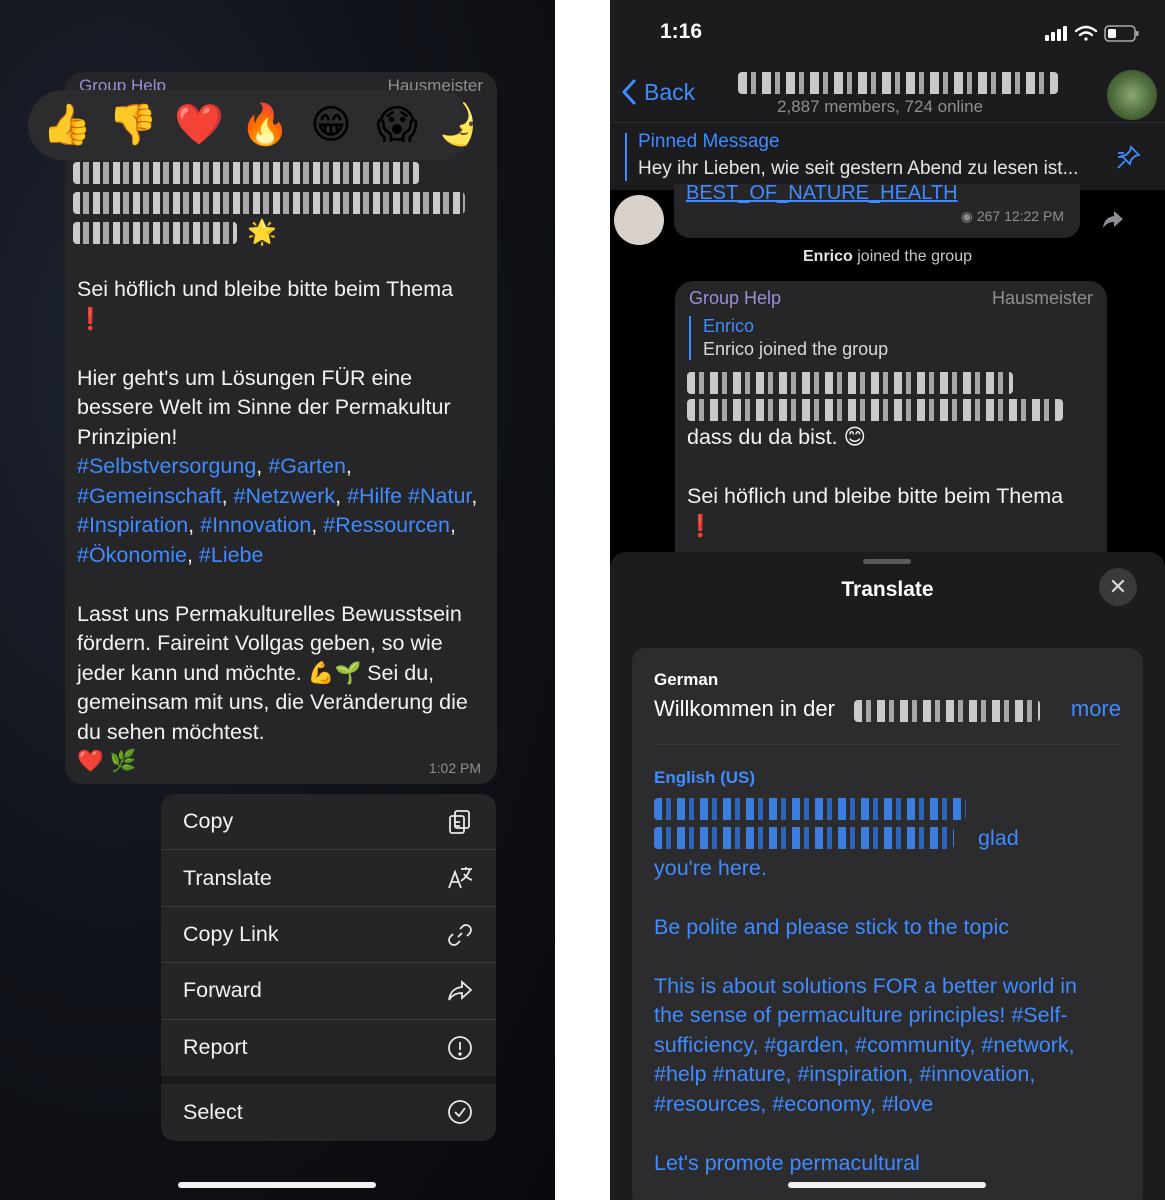 The width and height of the screenshot is (1165, 1200). I want to click on report-icon, so click(460, 1047).